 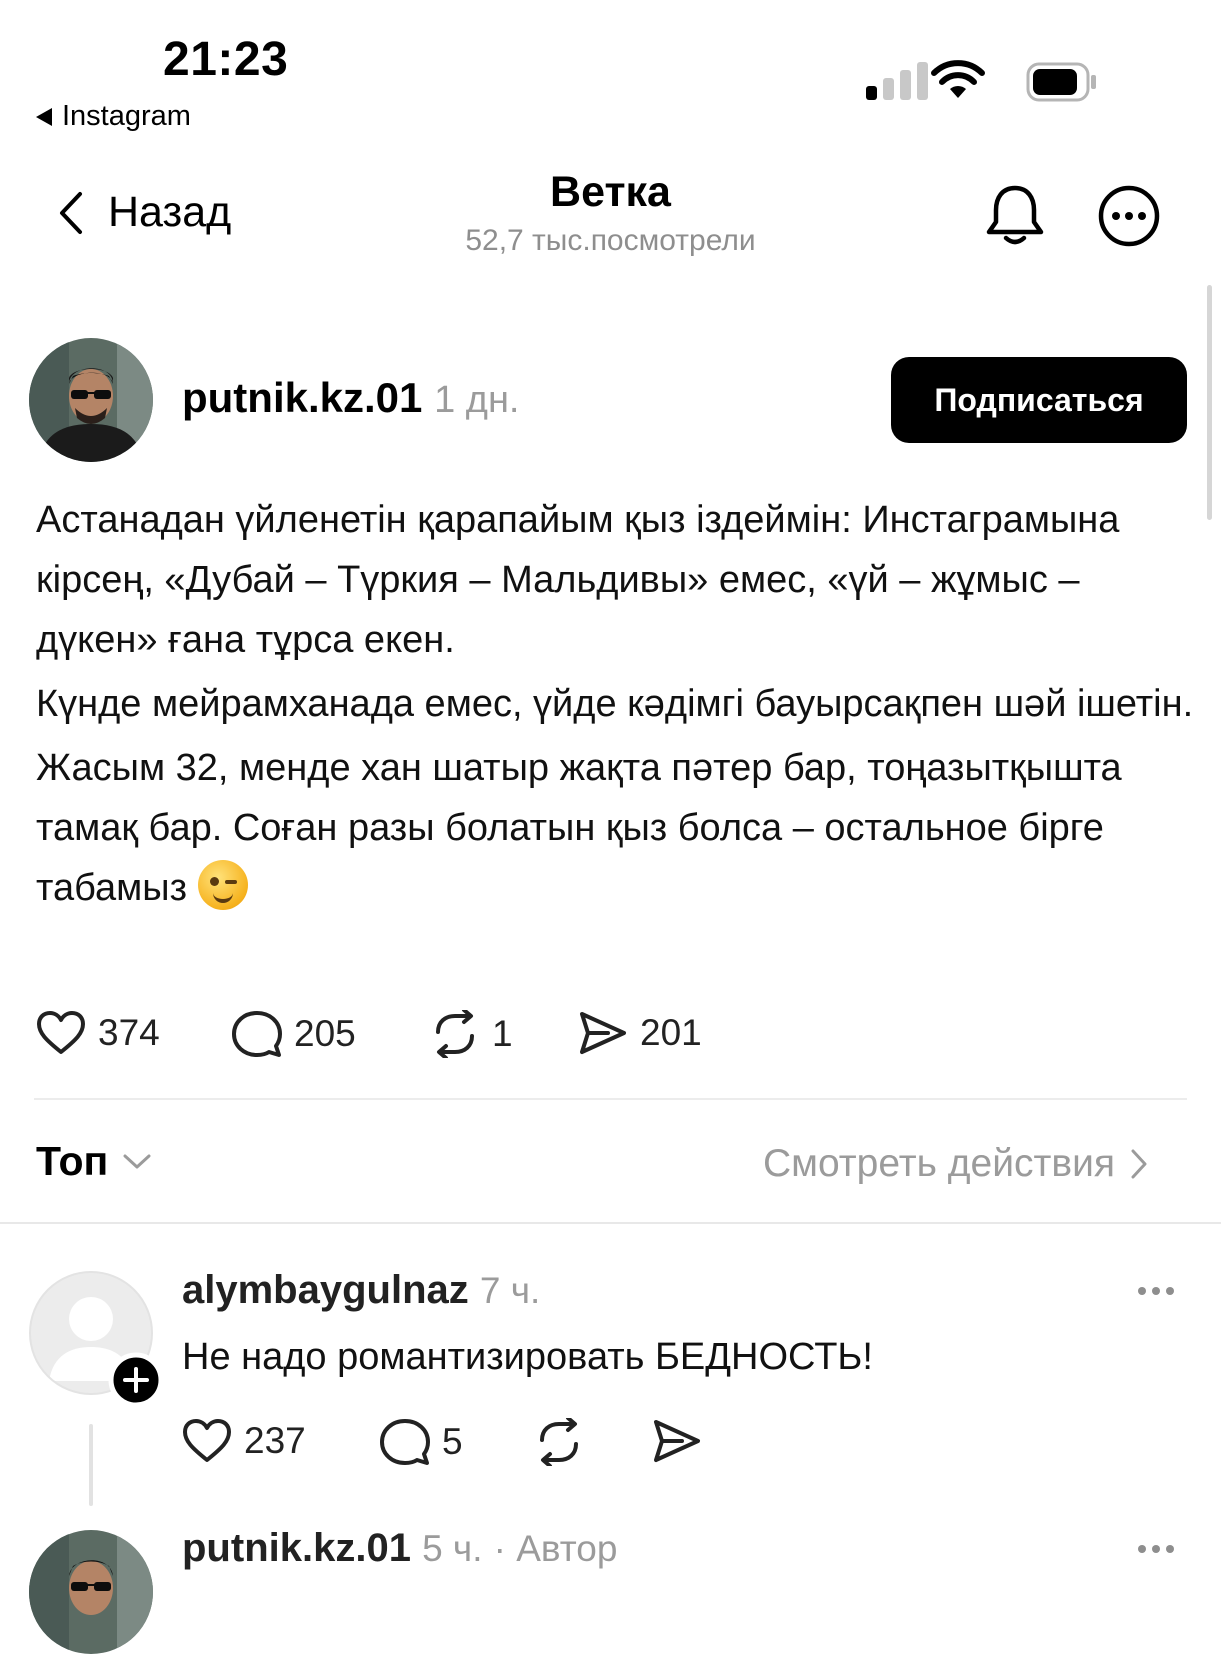 I want to click on add-follow-icon, so click(x=136, y=1380).